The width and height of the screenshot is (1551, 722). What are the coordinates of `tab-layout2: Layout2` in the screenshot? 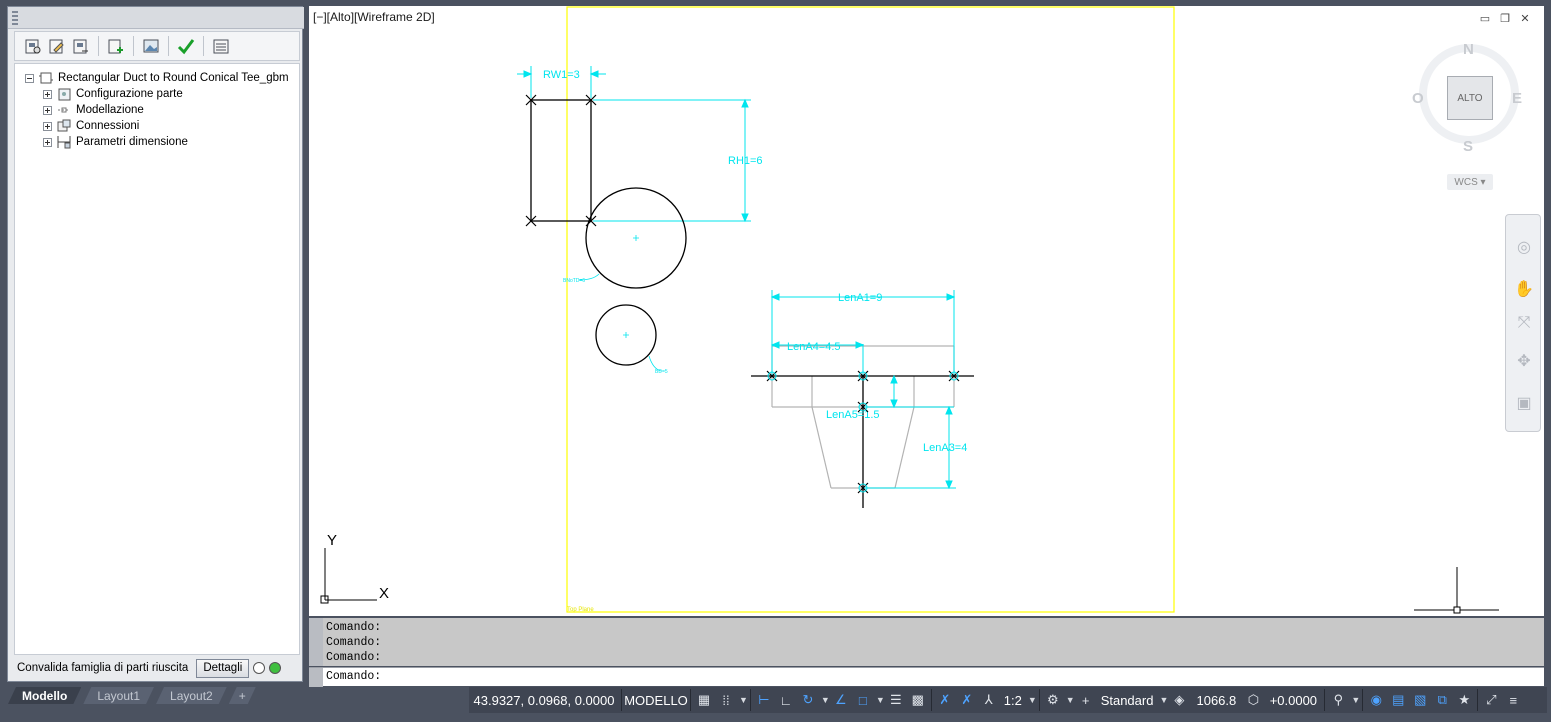 It's located at (191, 695).